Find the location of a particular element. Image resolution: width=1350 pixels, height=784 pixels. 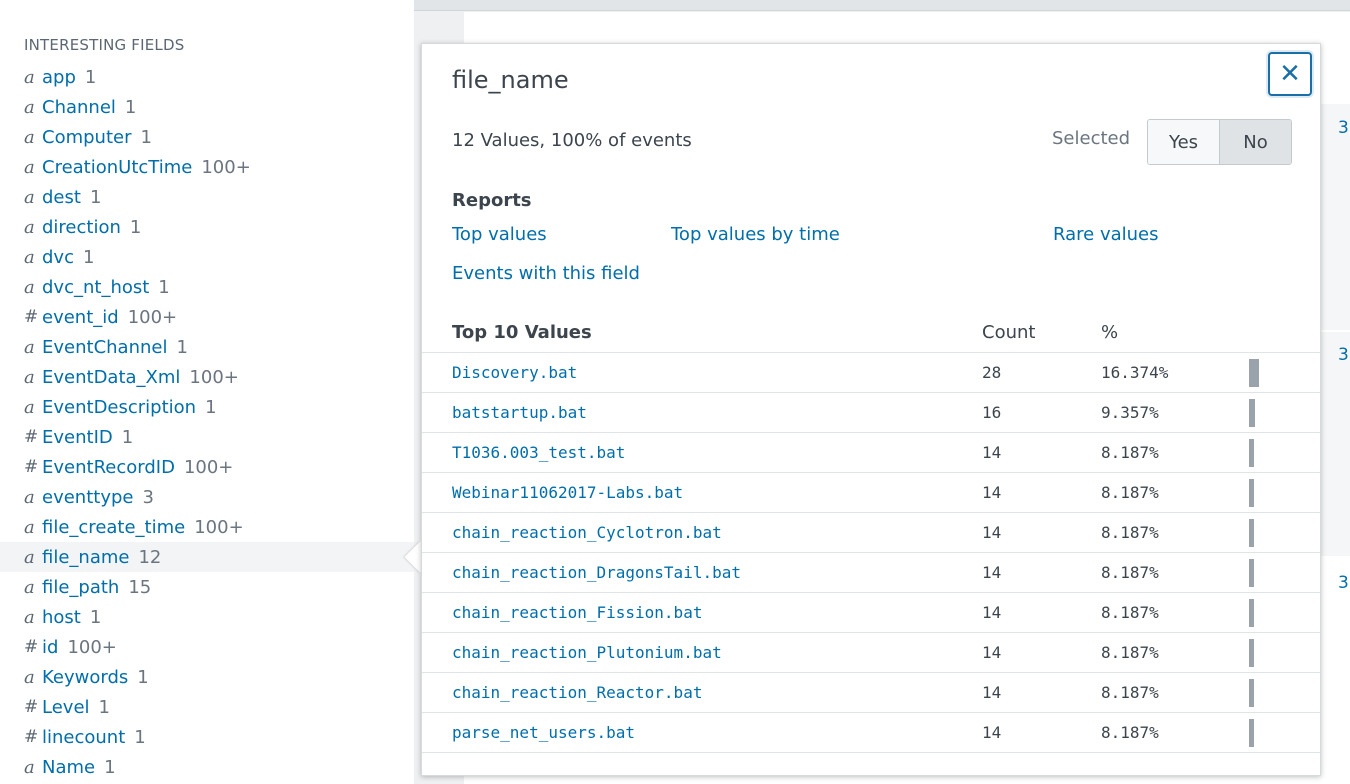

top-values-link: Top values is located at coordinates (499, 234).